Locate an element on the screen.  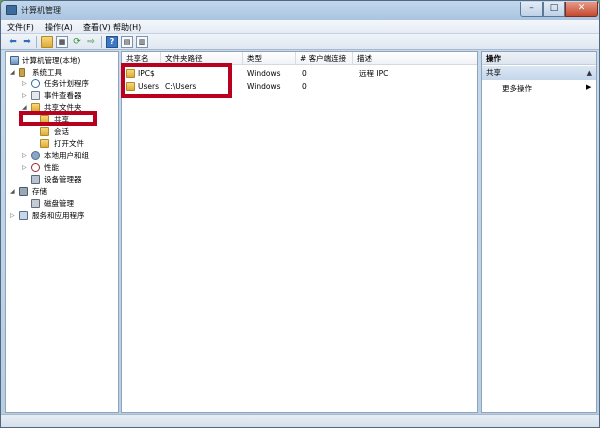
storage-icon is located at coordinates (23, 191).